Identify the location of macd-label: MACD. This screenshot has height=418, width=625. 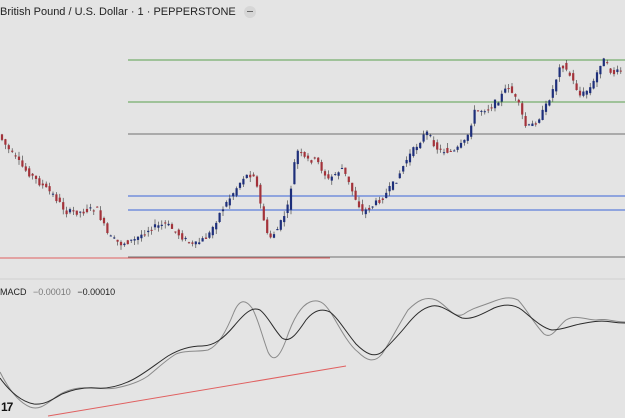
(13, 292).